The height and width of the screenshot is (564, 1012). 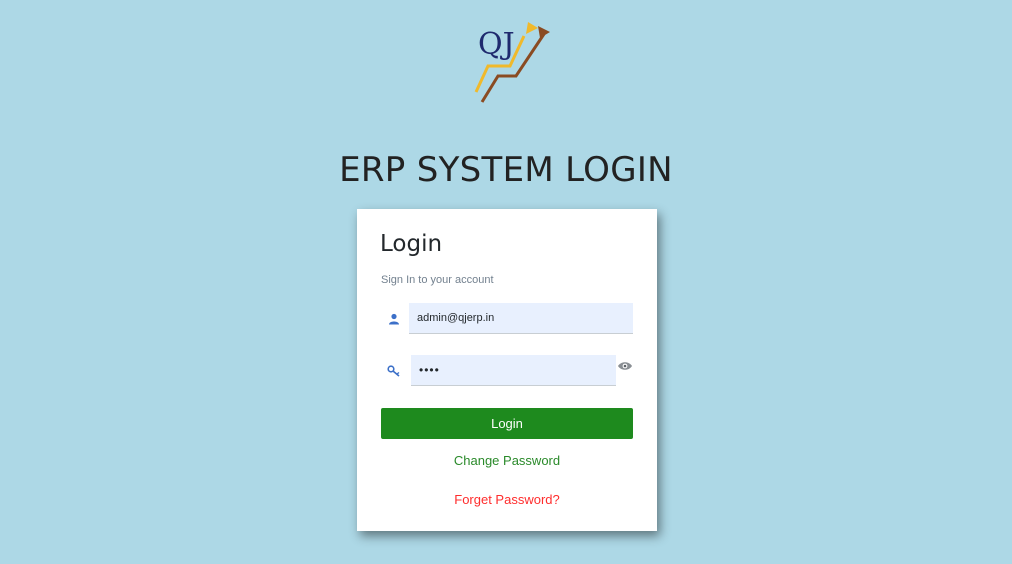 I want to click on eye-icon, so click(x=625, y=365).